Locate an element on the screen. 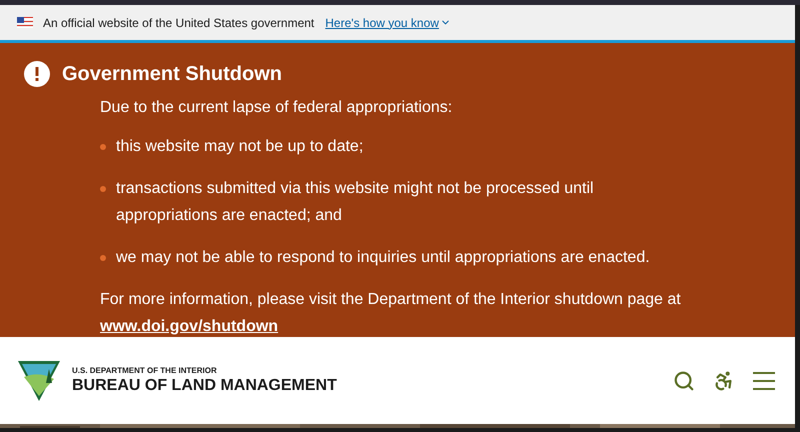 Image resolution: width=800 pixels, height=432 pixels. alert-more-info: For more information, please visit the Department of the Interior shutdown page at is located at coordinates (391, 300).